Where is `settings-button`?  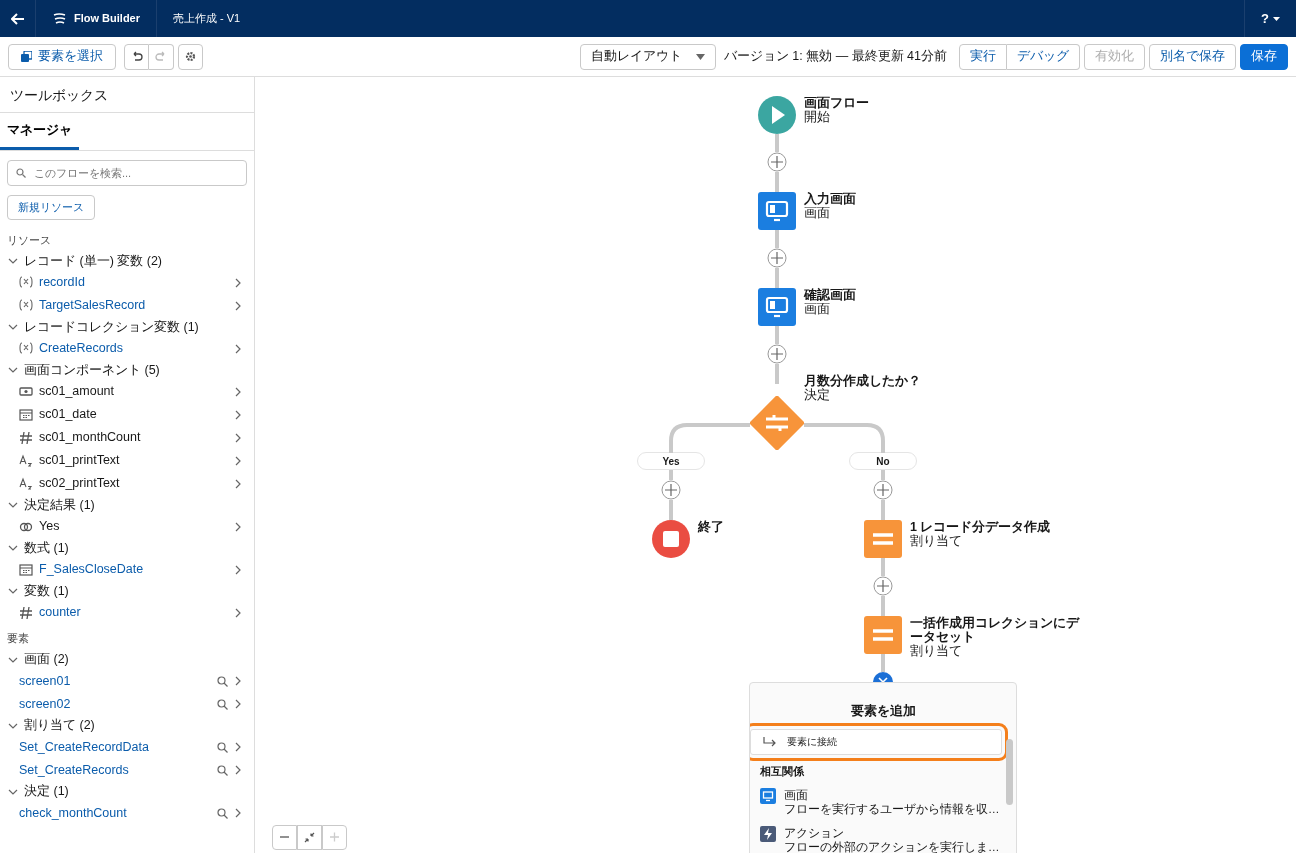
settings-button is located at coordinates (190, 56).